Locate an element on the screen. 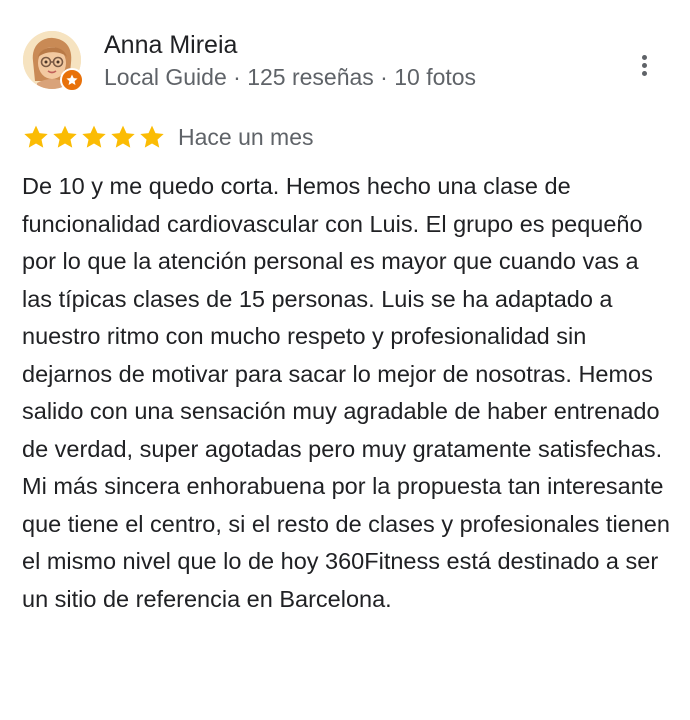 Image resolution: width=690 pixels, height=720 pixels. local-guide-star-icon is located at coordinates (72, 79).